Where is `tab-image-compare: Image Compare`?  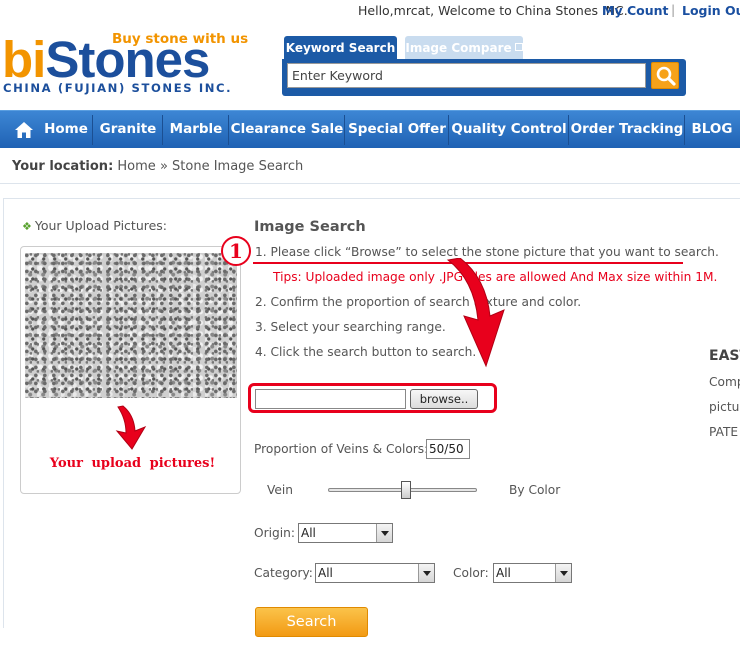
tab-image-compare: Image Compare is located at coordinates (464, 48).